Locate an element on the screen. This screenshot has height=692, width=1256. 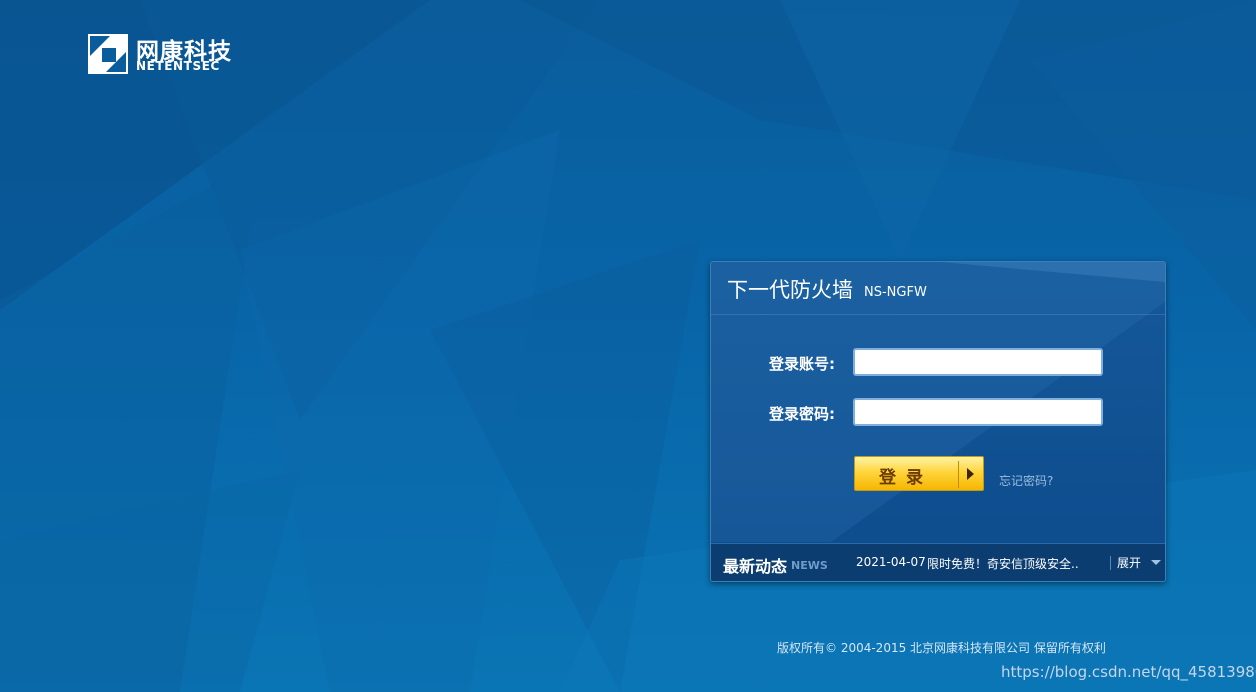
logo-mark-icon is located at coordinates (108, 54).